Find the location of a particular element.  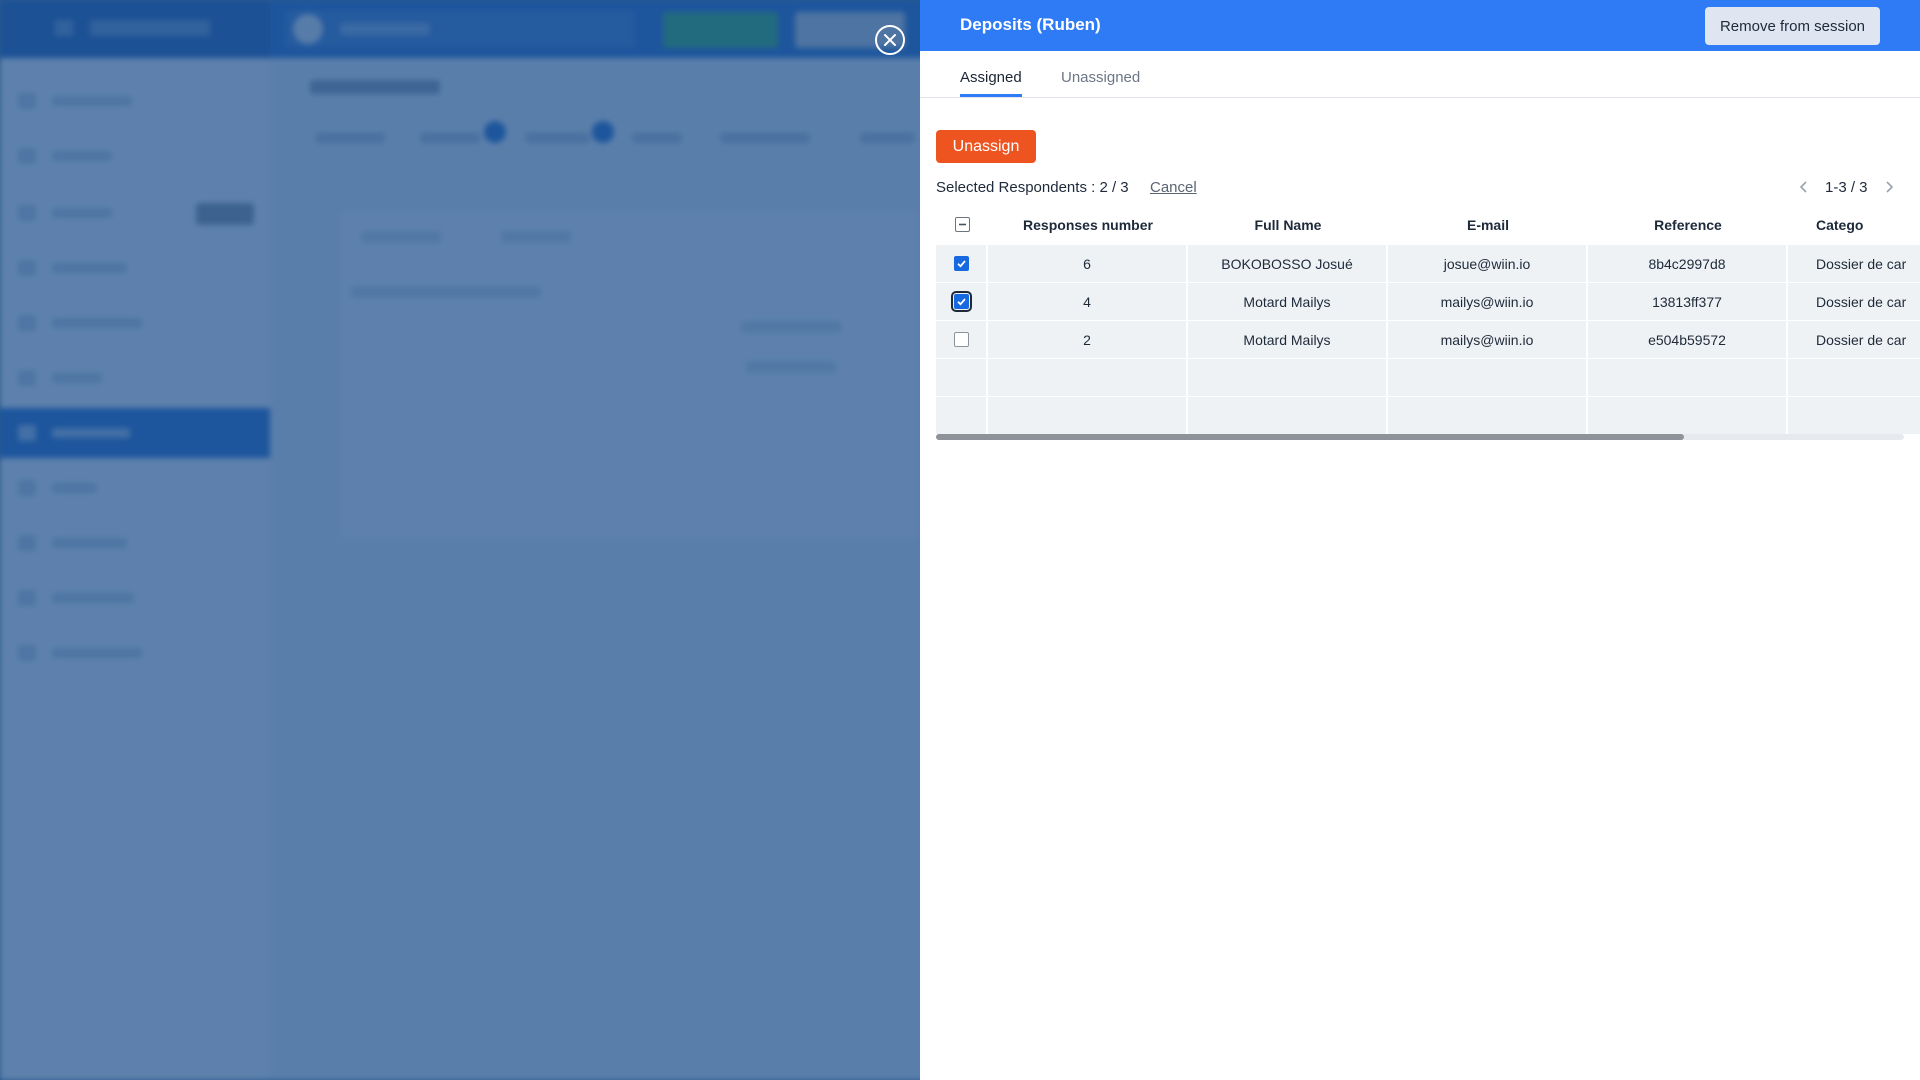

select-all-checkbox is located at coordinates (962, 224).